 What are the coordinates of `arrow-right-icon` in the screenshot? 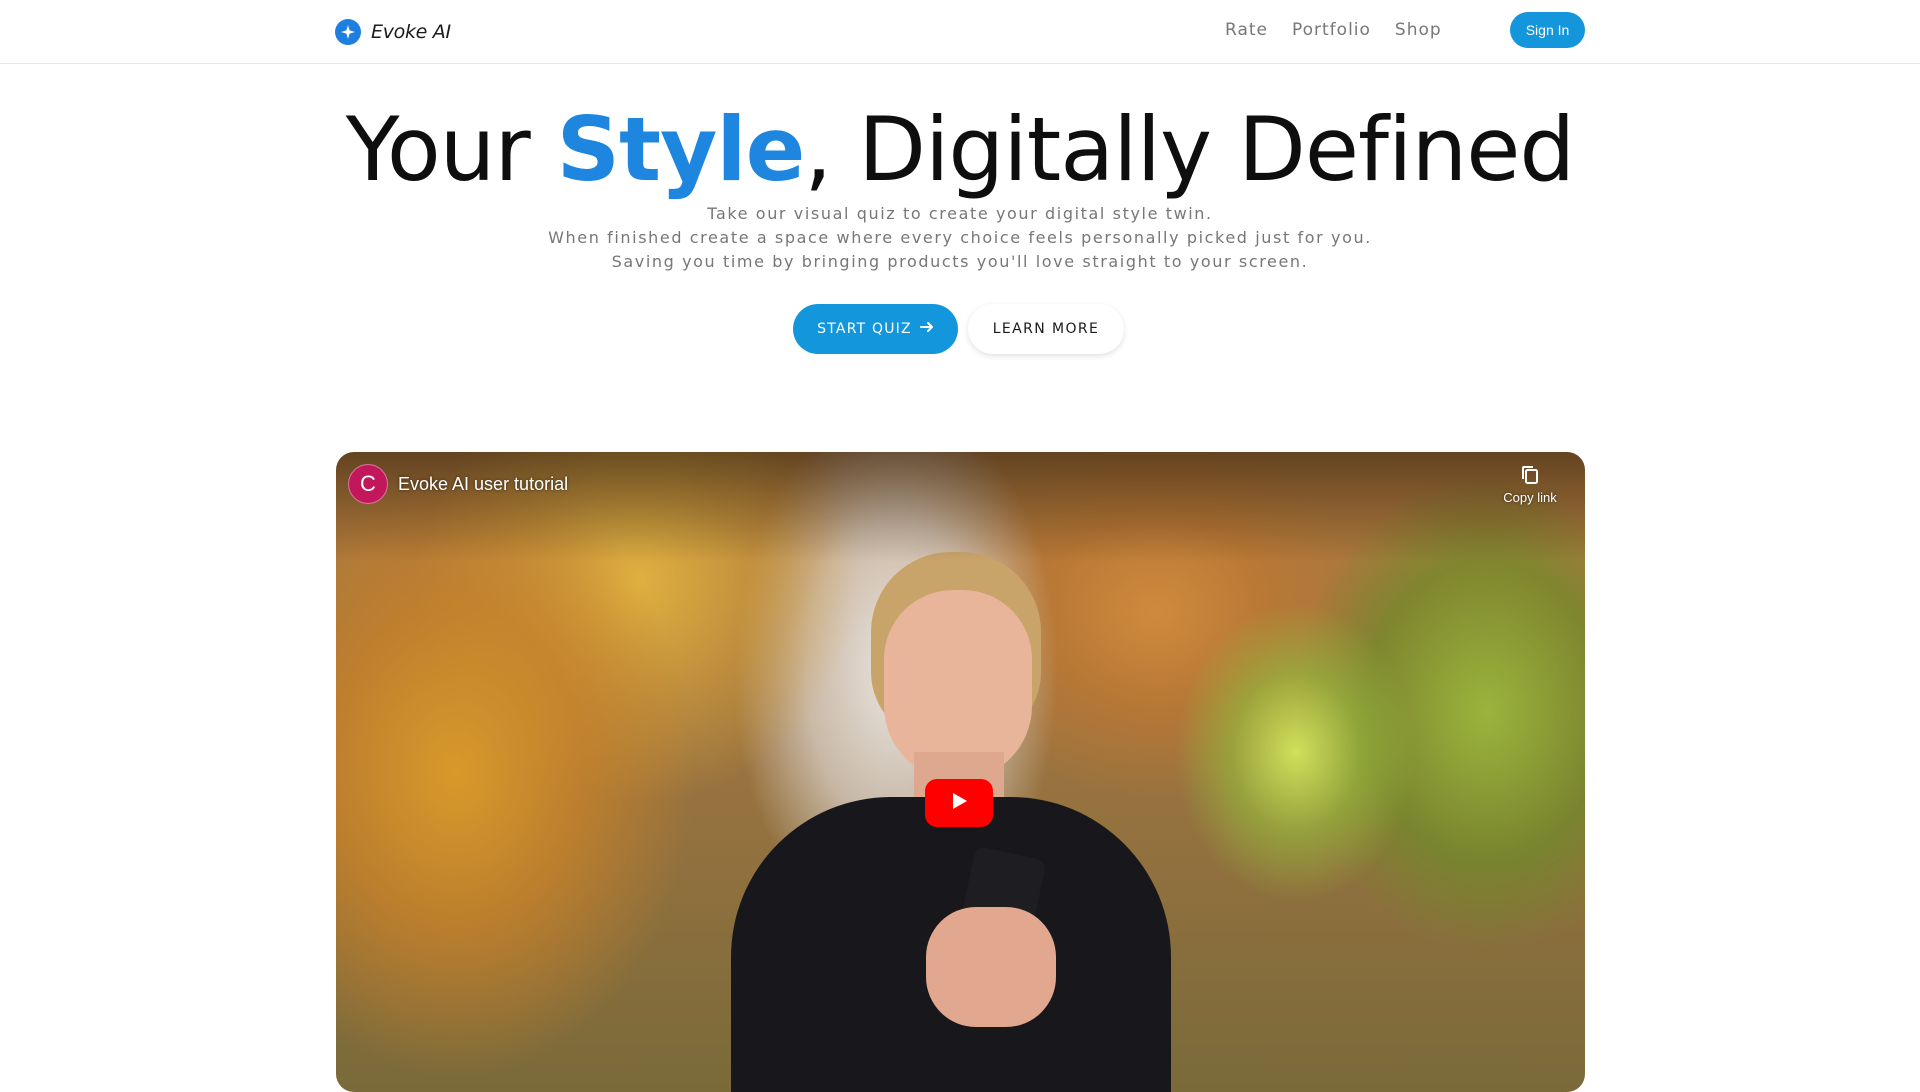 It's located at (926, 329).